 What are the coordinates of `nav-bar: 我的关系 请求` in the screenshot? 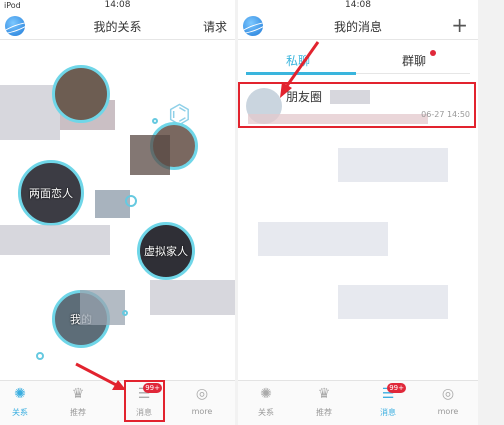 It's located at (117, 26).